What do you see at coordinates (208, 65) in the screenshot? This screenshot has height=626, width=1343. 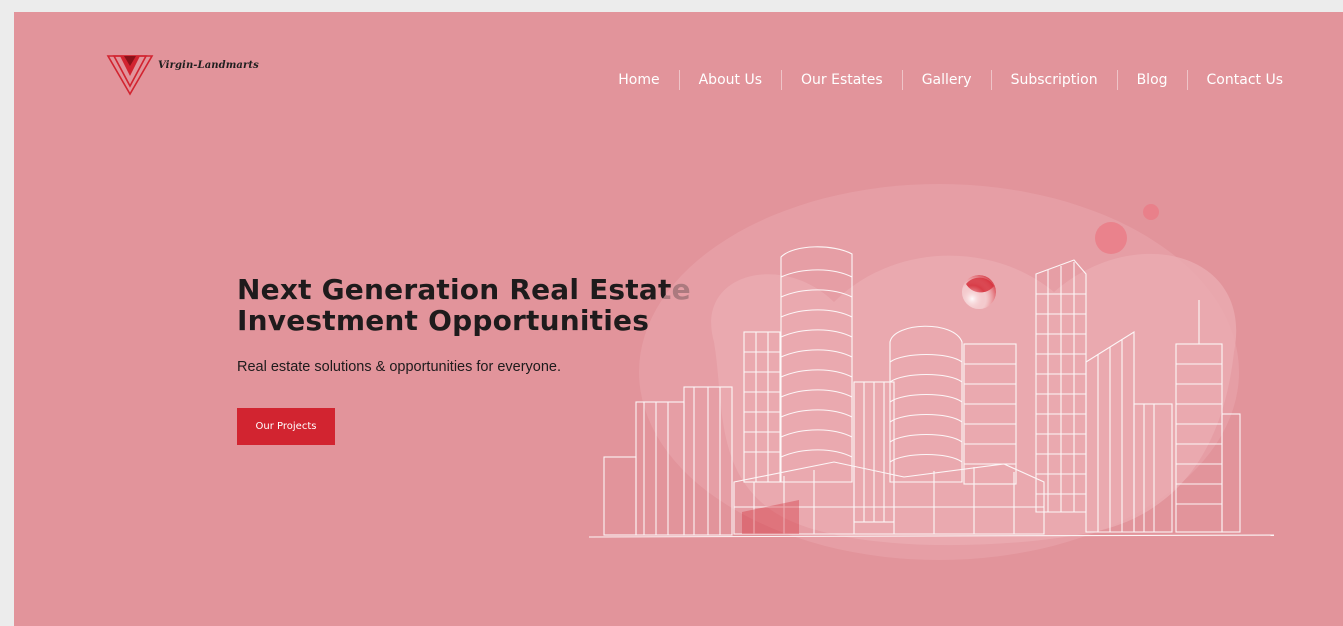 I see `brand-name: Virgin-Landmarts` at bounding box center [208, 65].